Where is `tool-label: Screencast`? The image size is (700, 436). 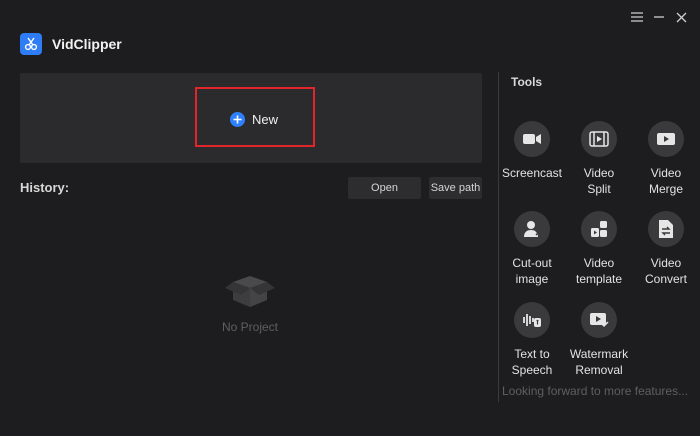
tool-label: Screencast is located at coordinates (532, 173).